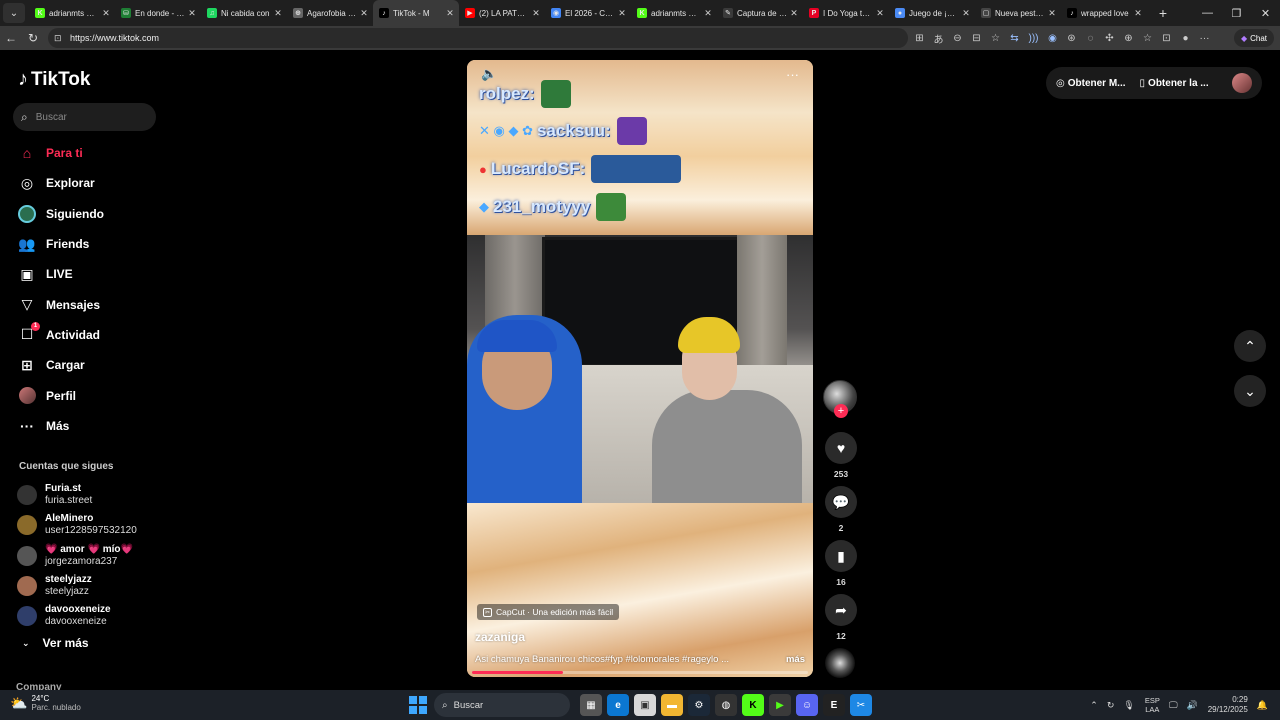 Image resolution: width=1280 pixels, height=720 pixels. What do you see at coordinates (93, 214) in the screenshot?
I see `nav-item-following-avatar: Siguiendo` at bounding box center [93, 214].